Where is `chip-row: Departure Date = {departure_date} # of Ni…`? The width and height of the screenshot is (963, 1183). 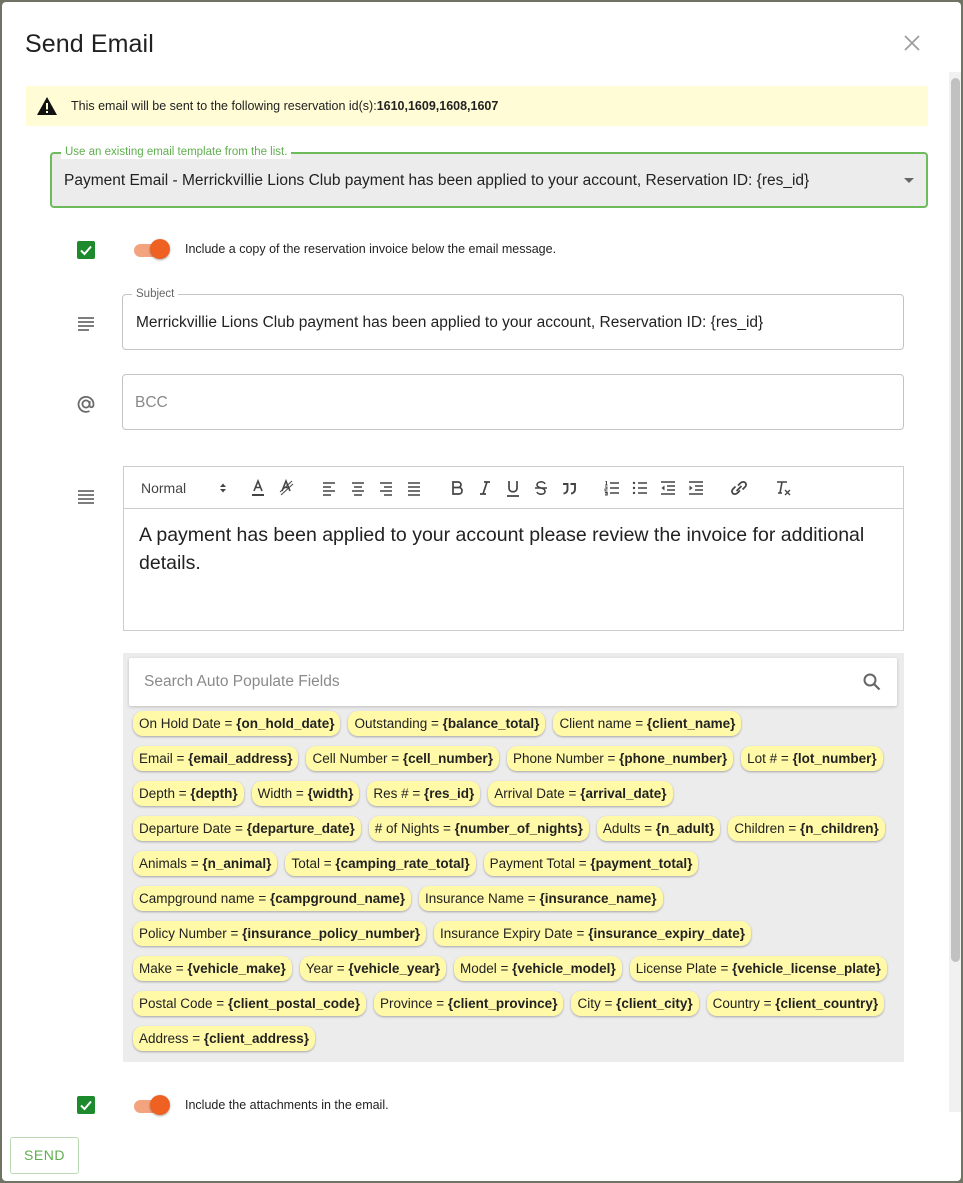 chip-row: Departure Date = {departure_date} # of Ni… is located at coordinates (515, 828).